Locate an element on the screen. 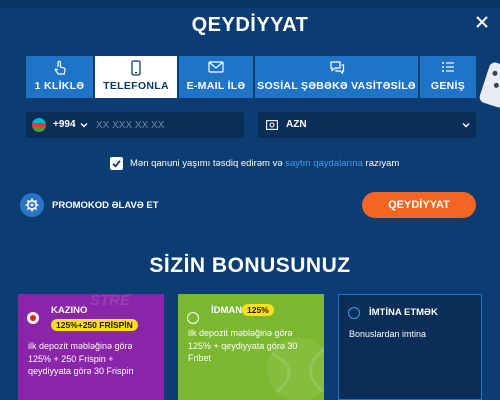 The width and height of the screenshot is (500, 400). tab-label: 1 KLİKLƏ is located at coordinates (59, 86).